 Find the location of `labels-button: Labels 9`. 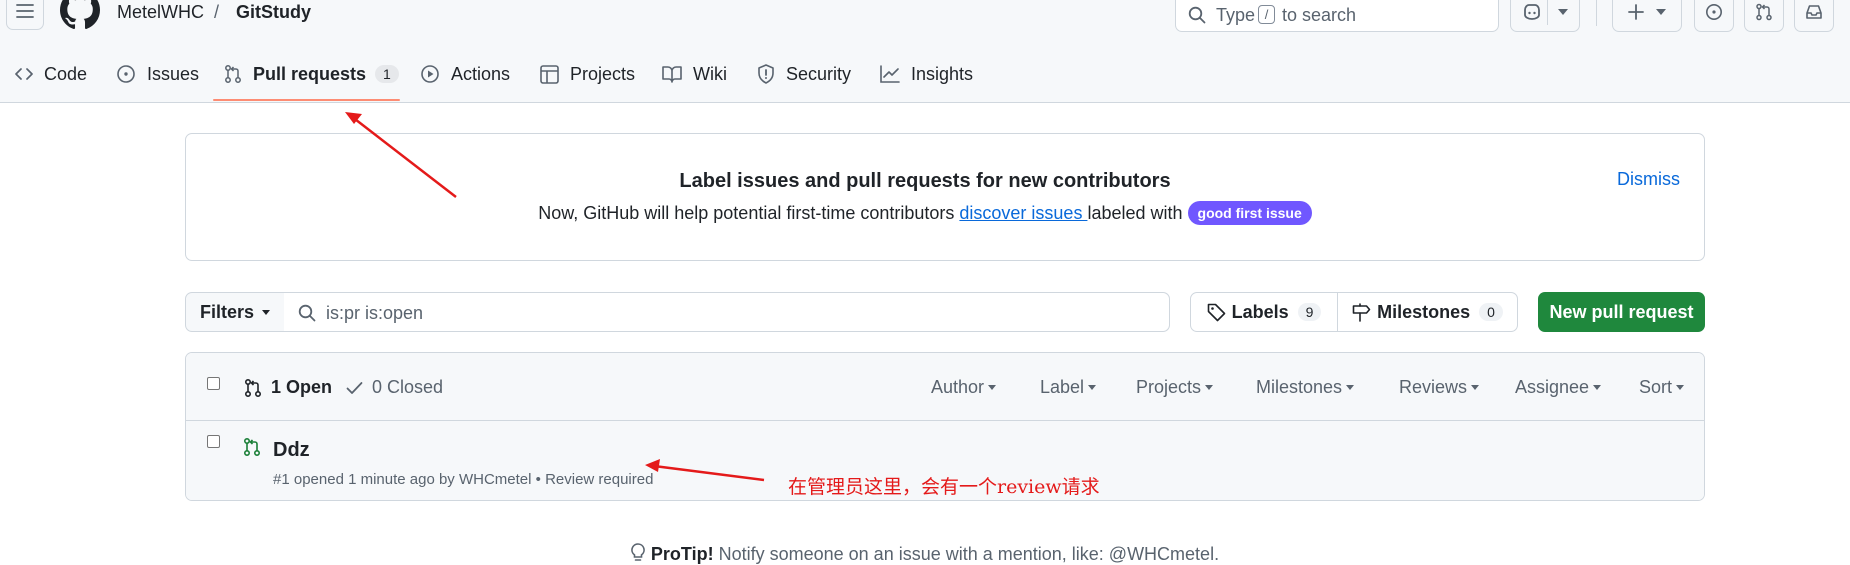

labels-button: Labels 9 is located at coordinates (1264, 312).